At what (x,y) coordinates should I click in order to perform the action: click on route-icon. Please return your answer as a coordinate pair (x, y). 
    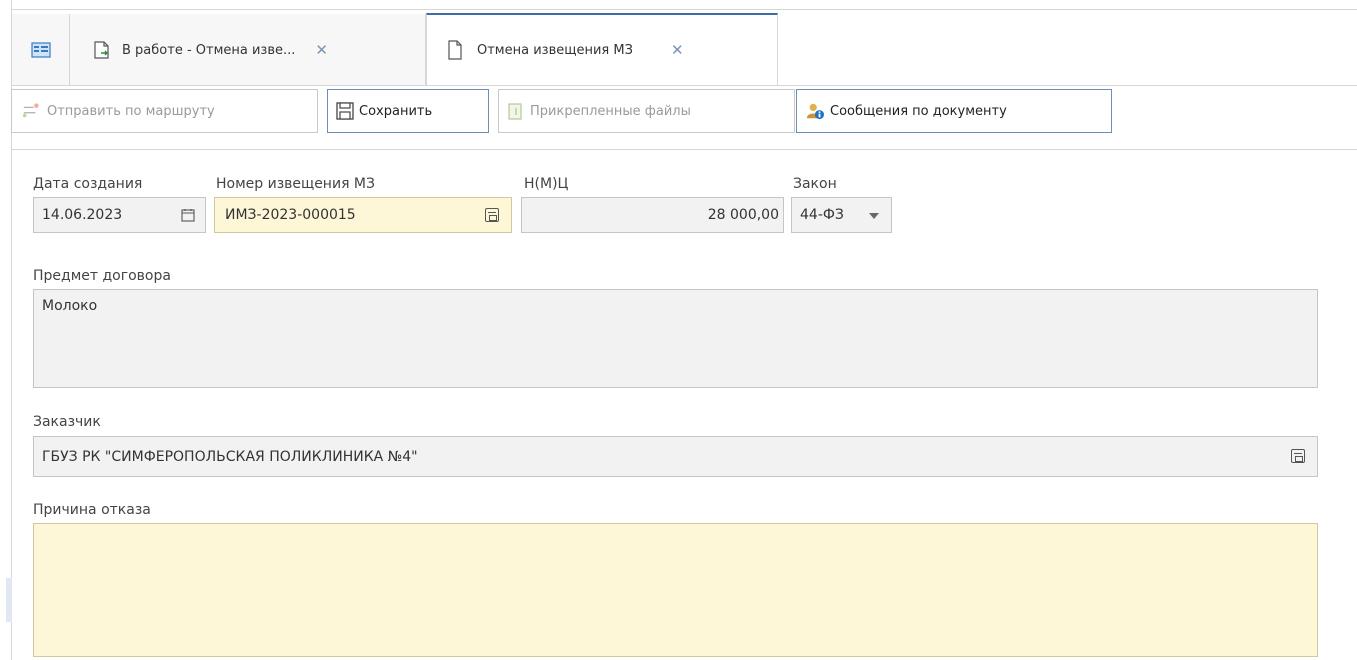
    Looking at the image, I should click on (30, 110).